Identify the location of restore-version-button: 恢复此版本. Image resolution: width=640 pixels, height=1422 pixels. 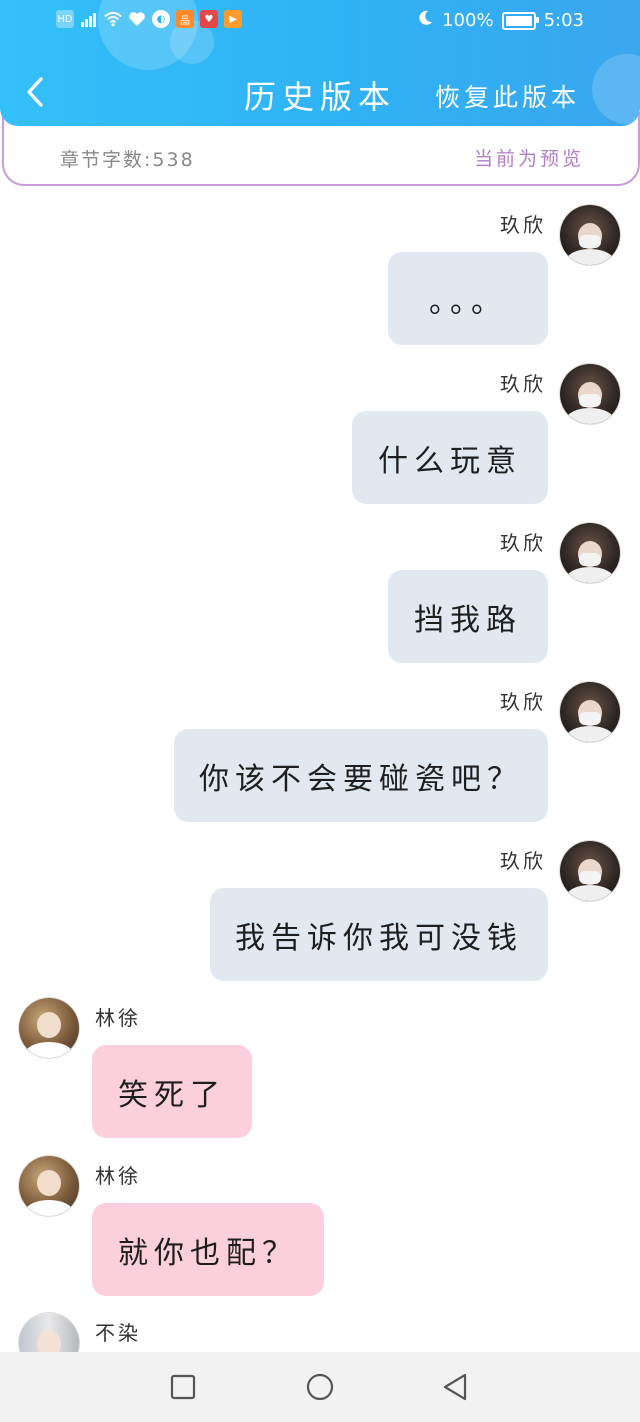
(507, 96).